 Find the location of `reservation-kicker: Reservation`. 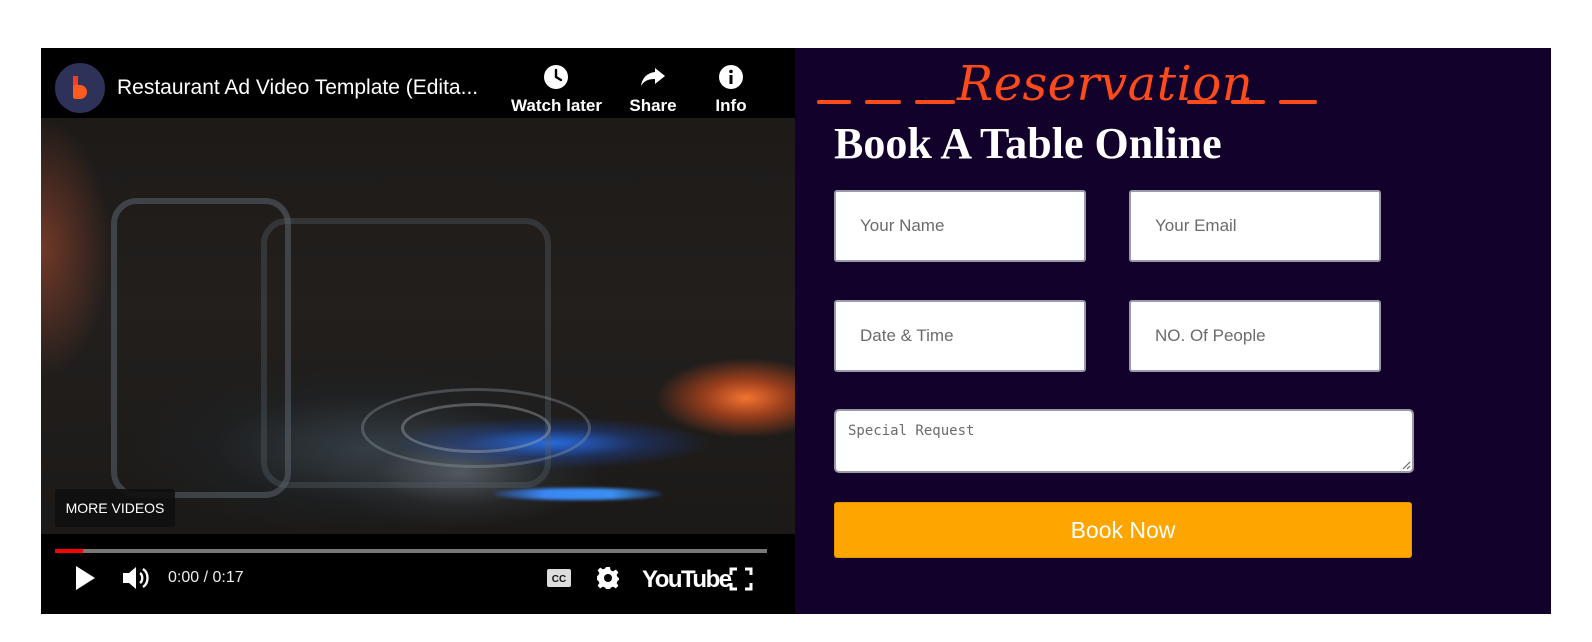

reservation-kicker: Reservation is located at coordinates (1087, 87).